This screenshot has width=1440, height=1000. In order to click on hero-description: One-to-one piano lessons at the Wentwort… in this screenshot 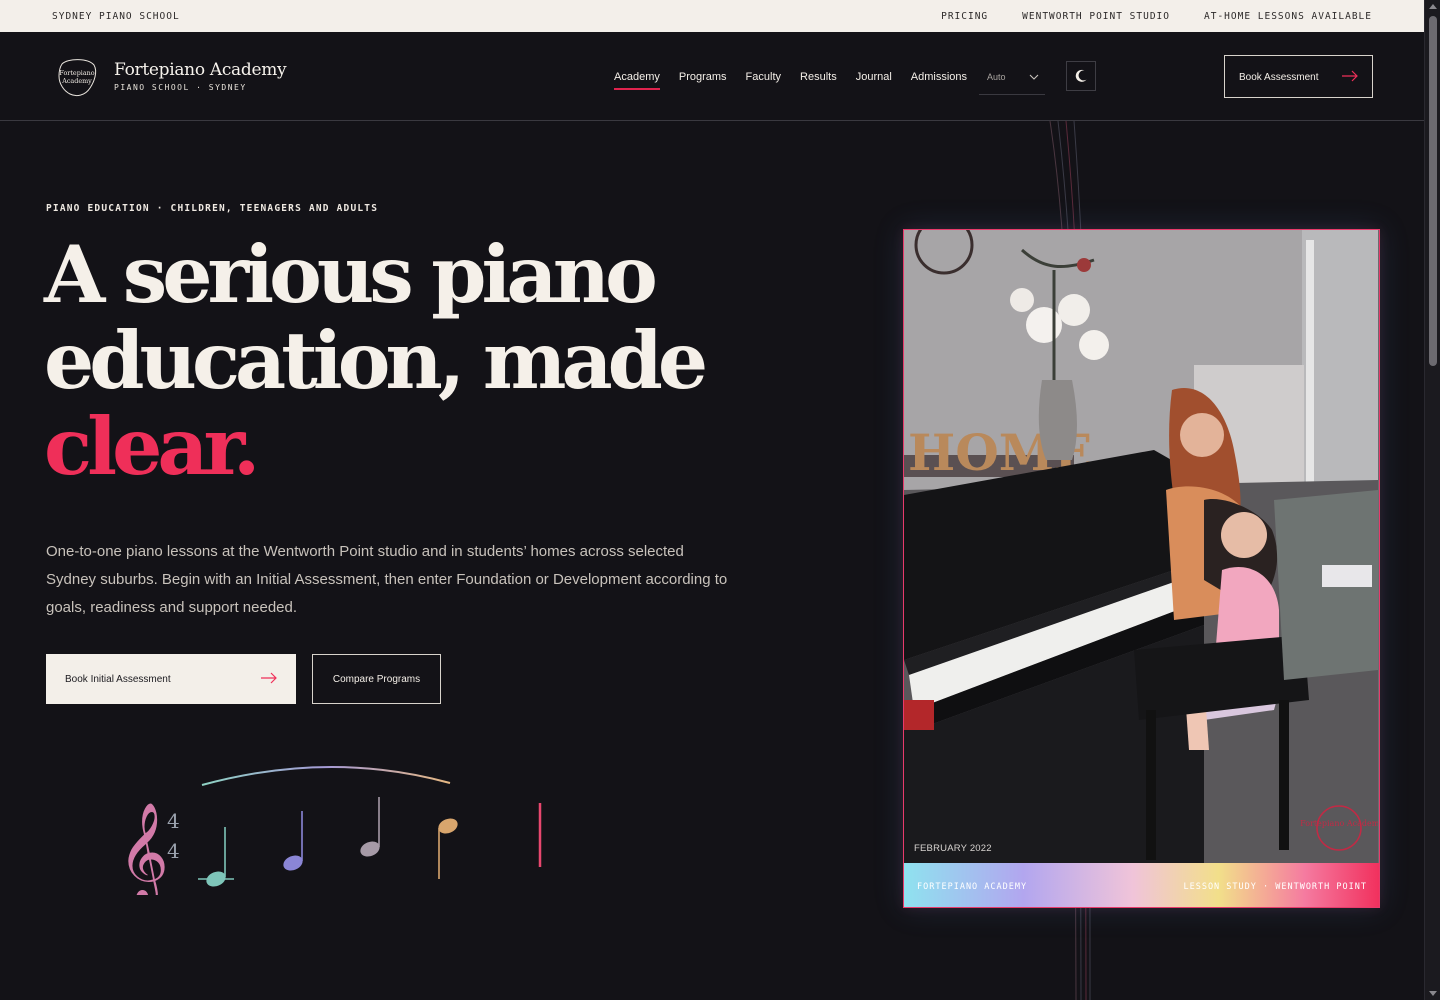, I will do `click(387, 579)`.